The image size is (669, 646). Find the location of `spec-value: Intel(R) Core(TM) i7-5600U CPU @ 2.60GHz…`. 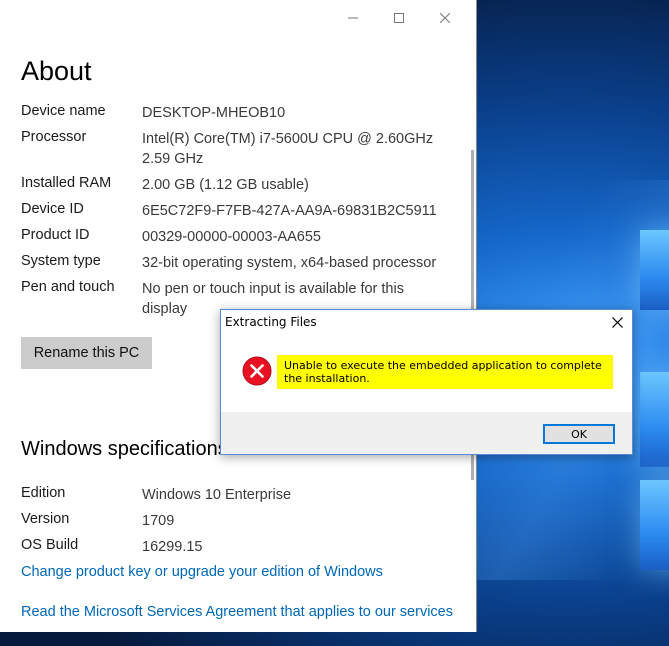

spec-value: Intel(R) Core(TM) i7-5600U CPU @ 2.60GHz… is located at coordinates (288, 149).